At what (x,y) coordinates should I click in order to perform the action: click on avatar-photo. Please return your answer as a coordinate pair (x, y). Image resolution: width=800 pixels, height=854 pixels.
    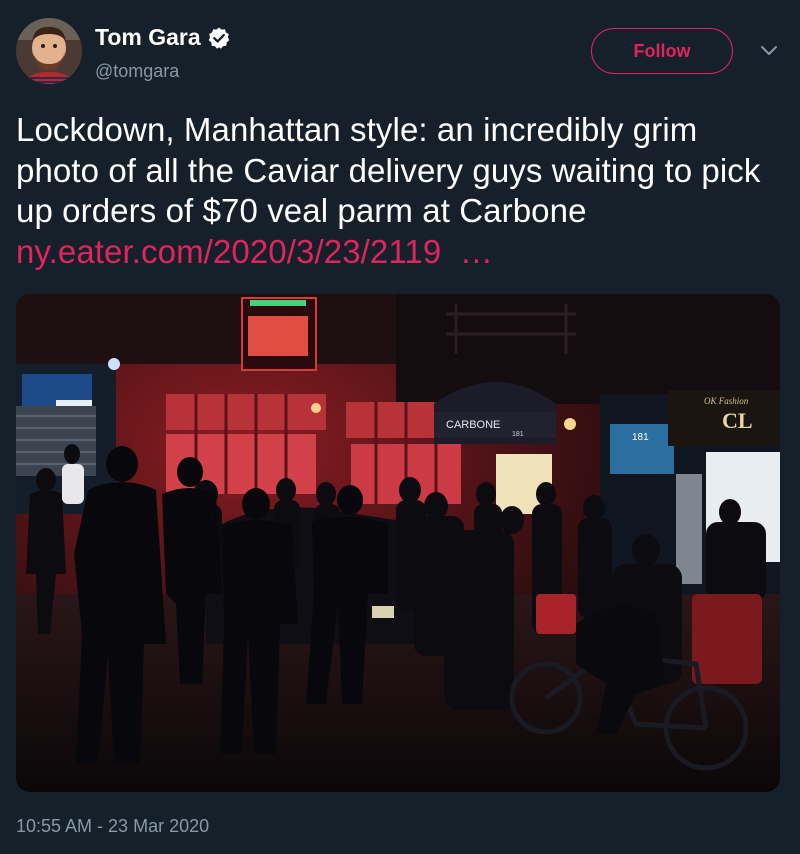
    Looking at the image, I should click on (49, 51).